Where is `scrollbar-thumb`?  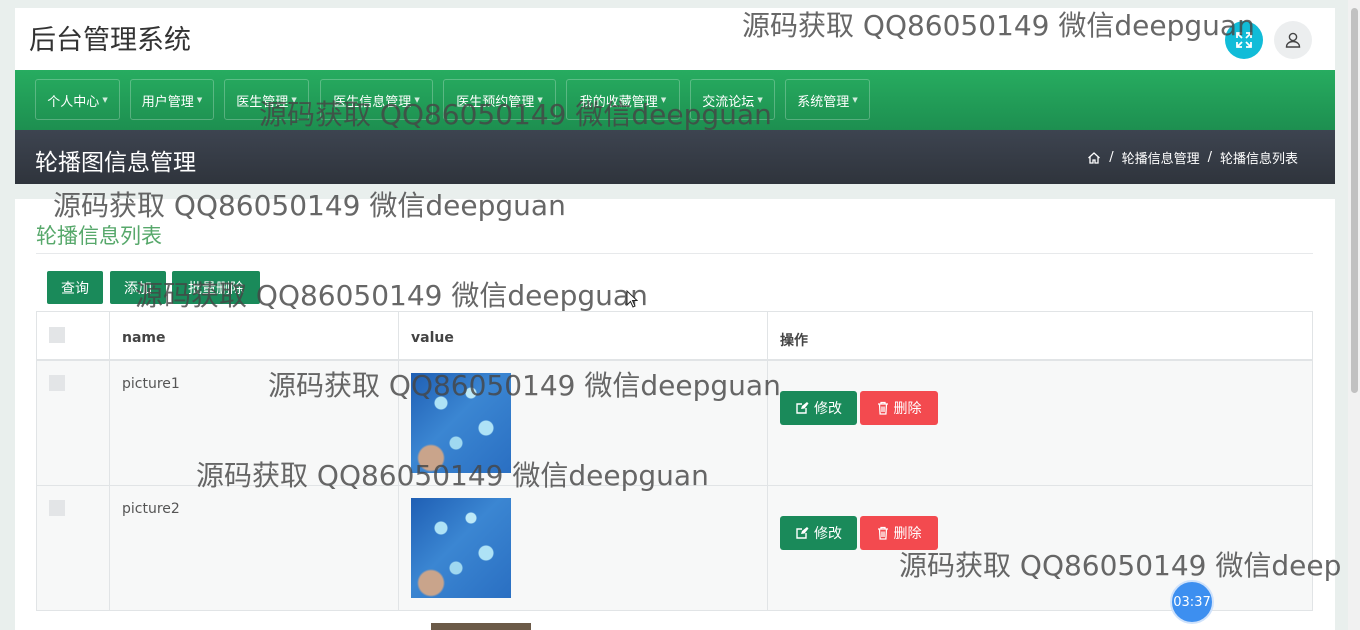 scrollbar-thumb is located at coordinates (1354, 200).